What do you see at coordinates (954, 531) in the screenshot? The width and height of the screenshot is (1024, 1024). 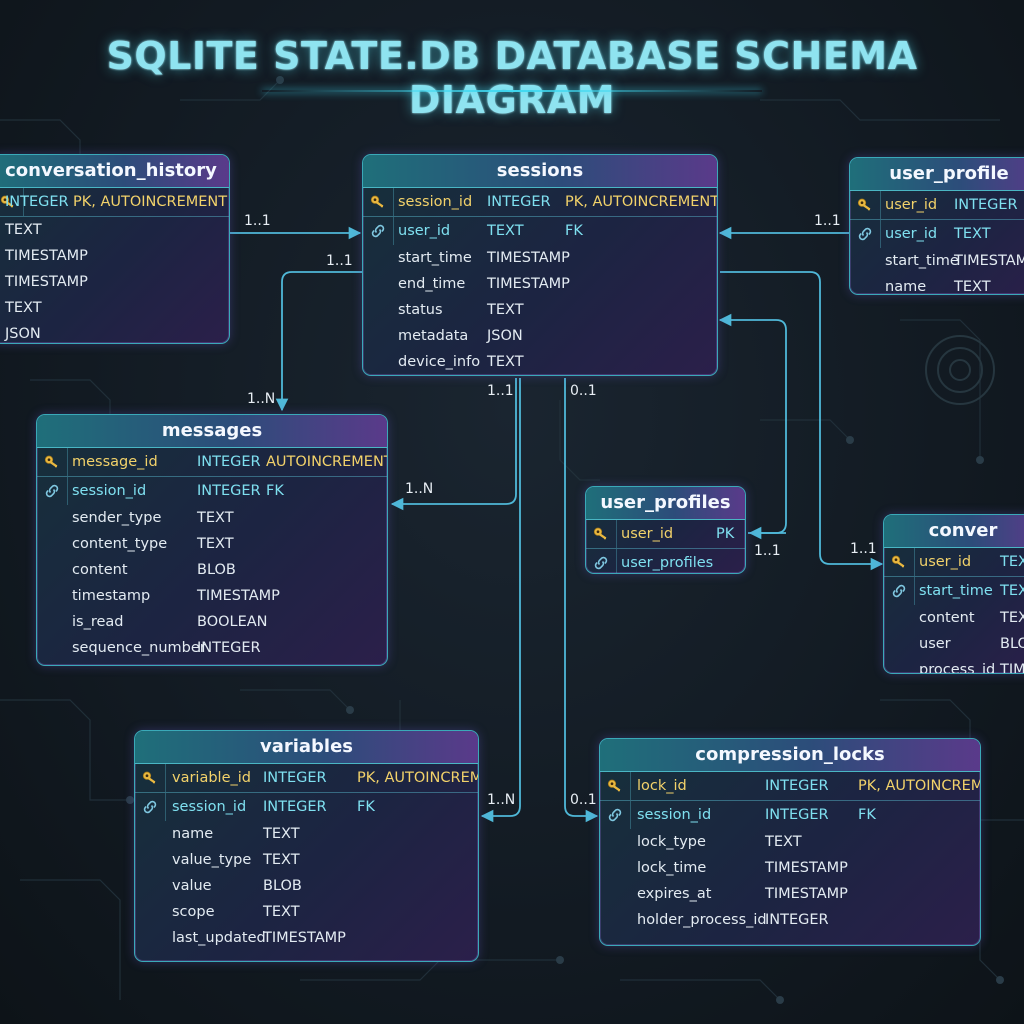 I see `table-header: conver` at bounding box center [954, 531].